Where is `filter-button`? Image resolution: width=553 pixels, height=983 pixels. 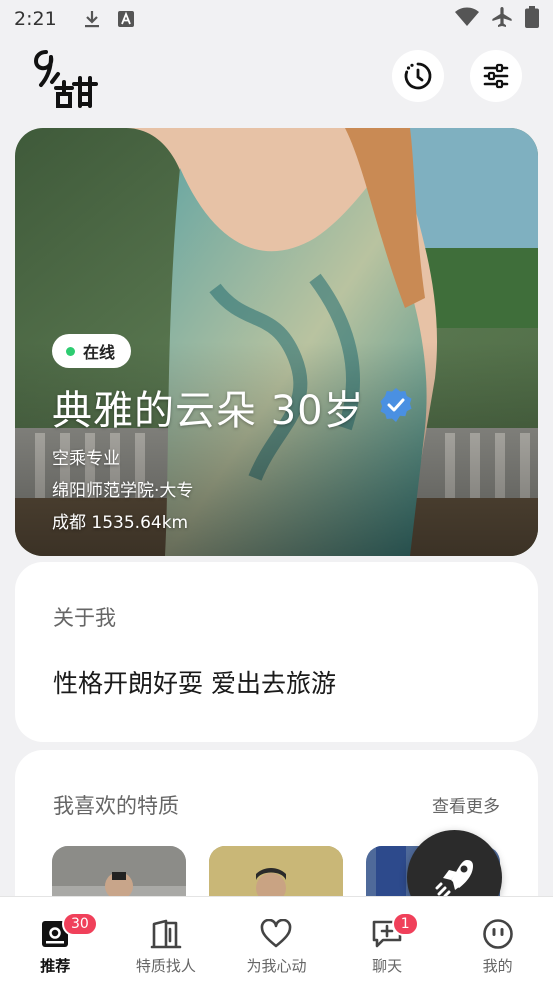 filter-button is located at coordinates (496, 76).